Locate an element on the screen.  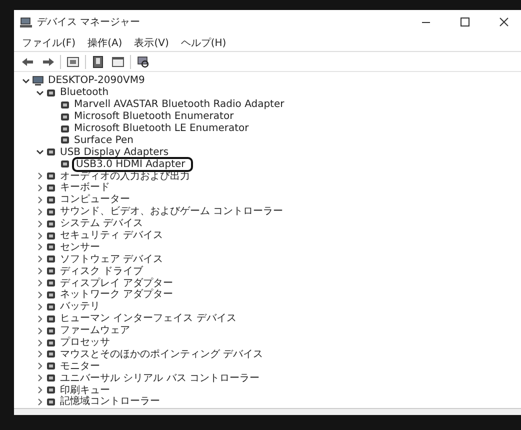
app-icon is located at coordinates (26, 22).